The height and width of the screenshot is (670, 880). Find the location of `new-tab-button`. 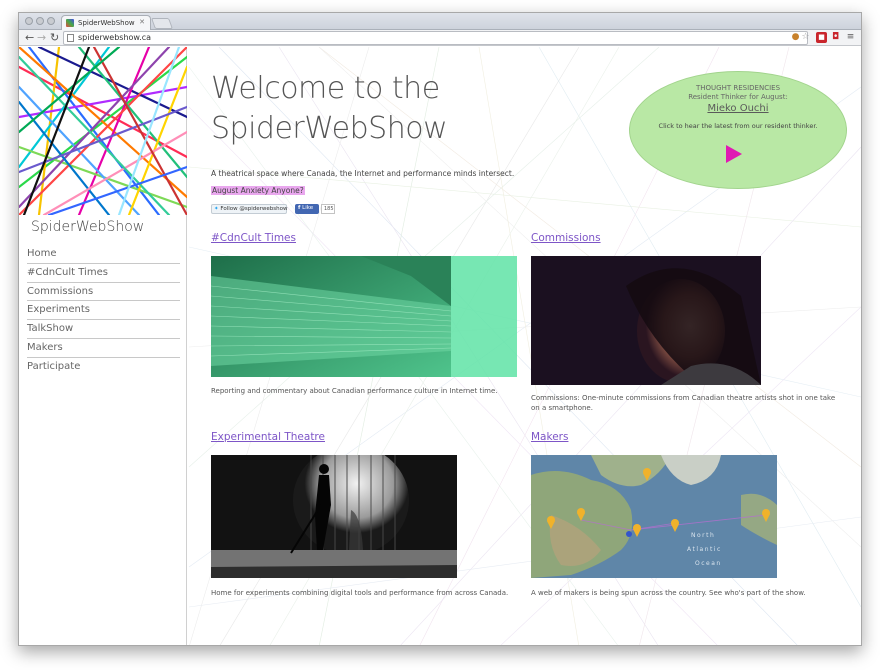

new-tab-button is located at coordinates (162, 23).